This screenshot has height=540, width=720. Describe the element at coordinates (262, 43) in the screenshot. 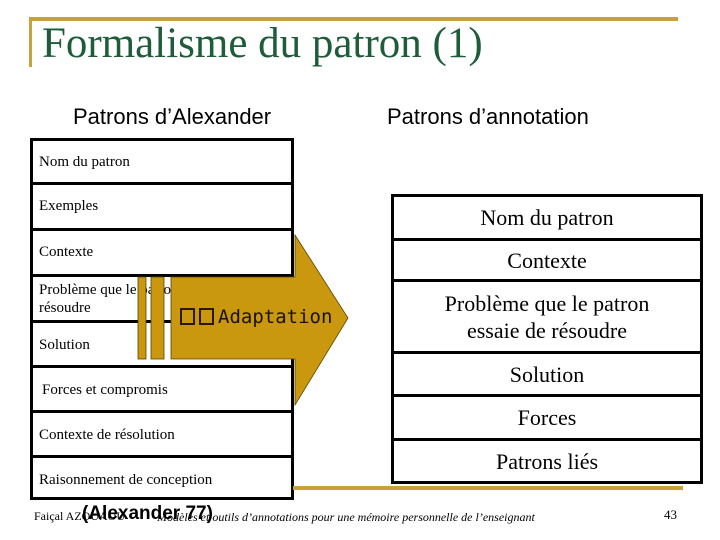

I see `slide-title: Formalisme du patron (1)` at that location.